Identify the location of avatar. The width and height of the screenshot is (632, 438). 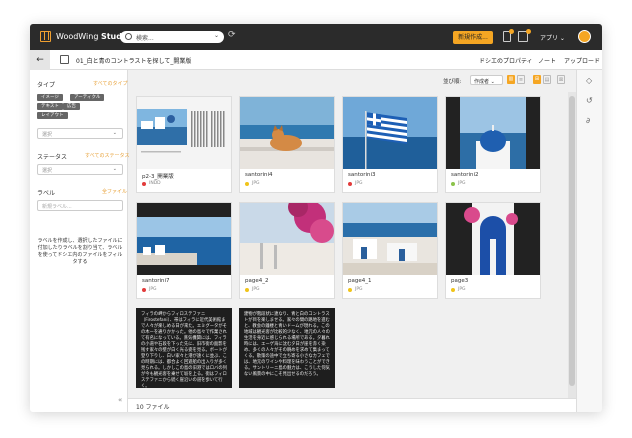
(584, 36).